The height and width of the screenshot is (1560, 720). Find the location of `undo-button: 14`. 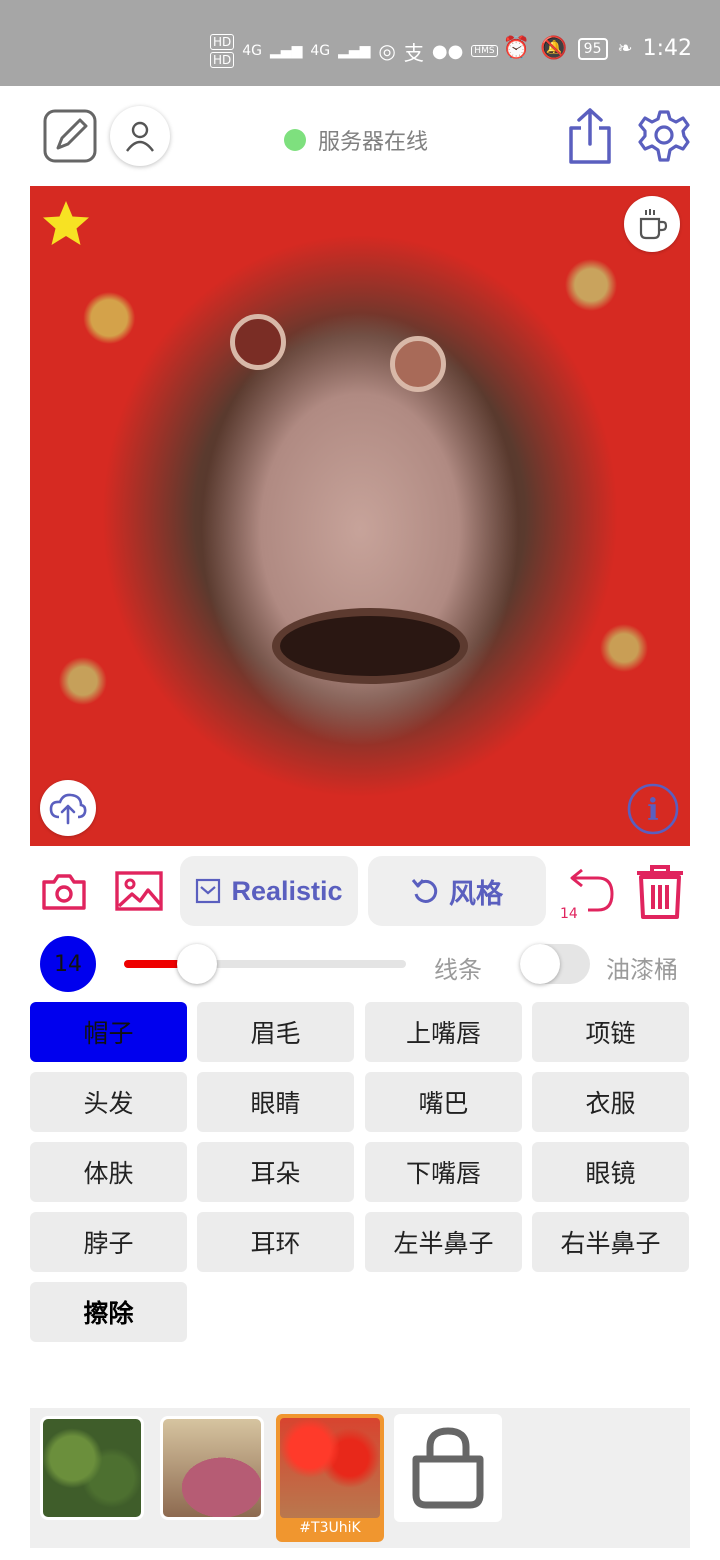

undo-button: 14 is located at coordinates (588, 893).